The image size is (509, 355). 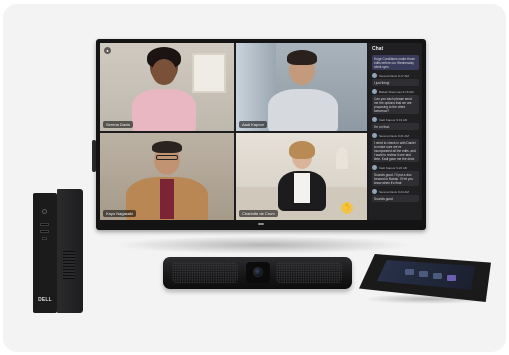 What do you see at coordinates (119, 213) in the screenshot?
I see `tile-name-tag: Kayo Nagasaki` at bounding box center [119, 213].